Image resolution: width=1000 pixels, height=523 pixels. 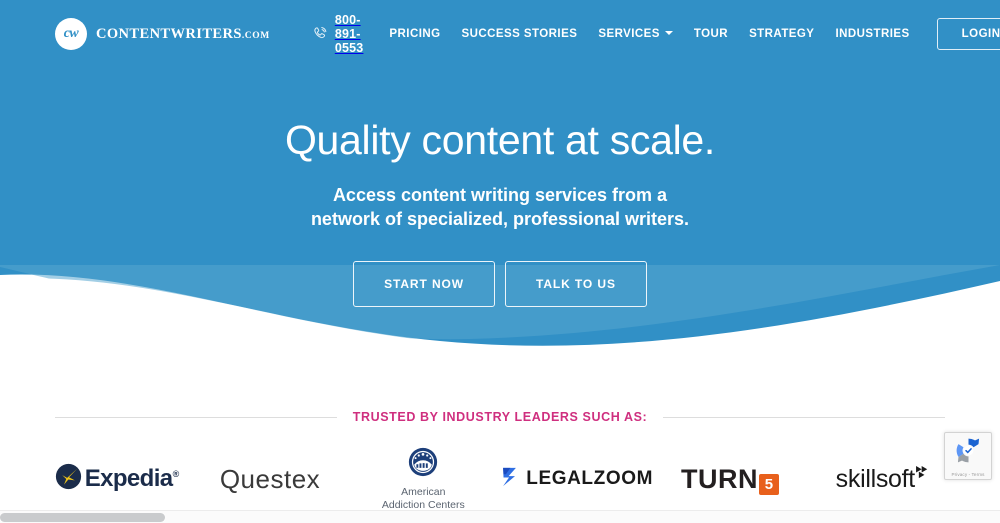 I want to click on brand-name: CONTENTWRITERS, so click(x=169, y=33).